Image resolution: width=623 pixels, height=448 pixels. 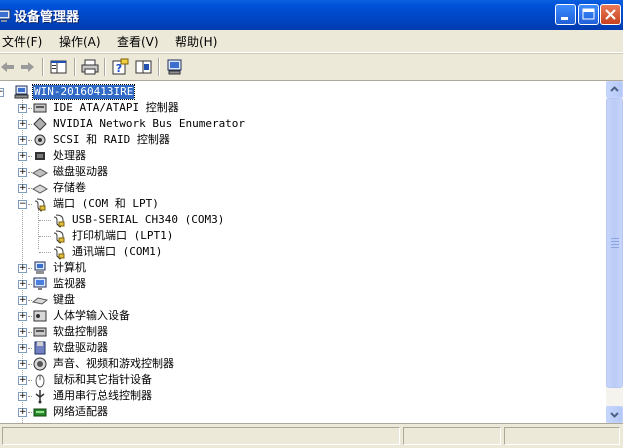 What do you see at coordinates (300, 156) in the screenshot?
I see `tree-item-row: + 处理器` at bounding box center [300, 156].